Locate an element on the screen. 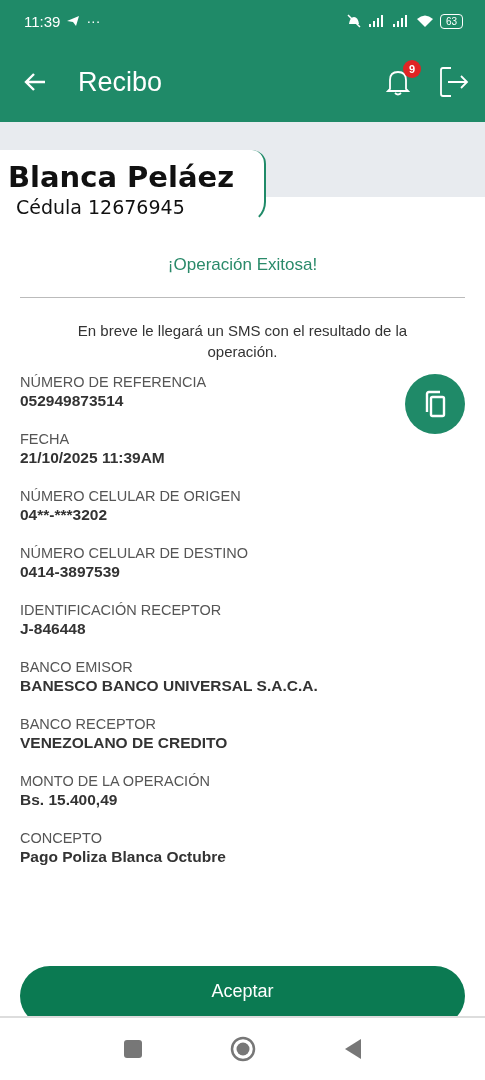 This screenshot has width=485, height=1080. field-label: MONTO DE LA OPERACIÓN is located at coordinates (115, 781).